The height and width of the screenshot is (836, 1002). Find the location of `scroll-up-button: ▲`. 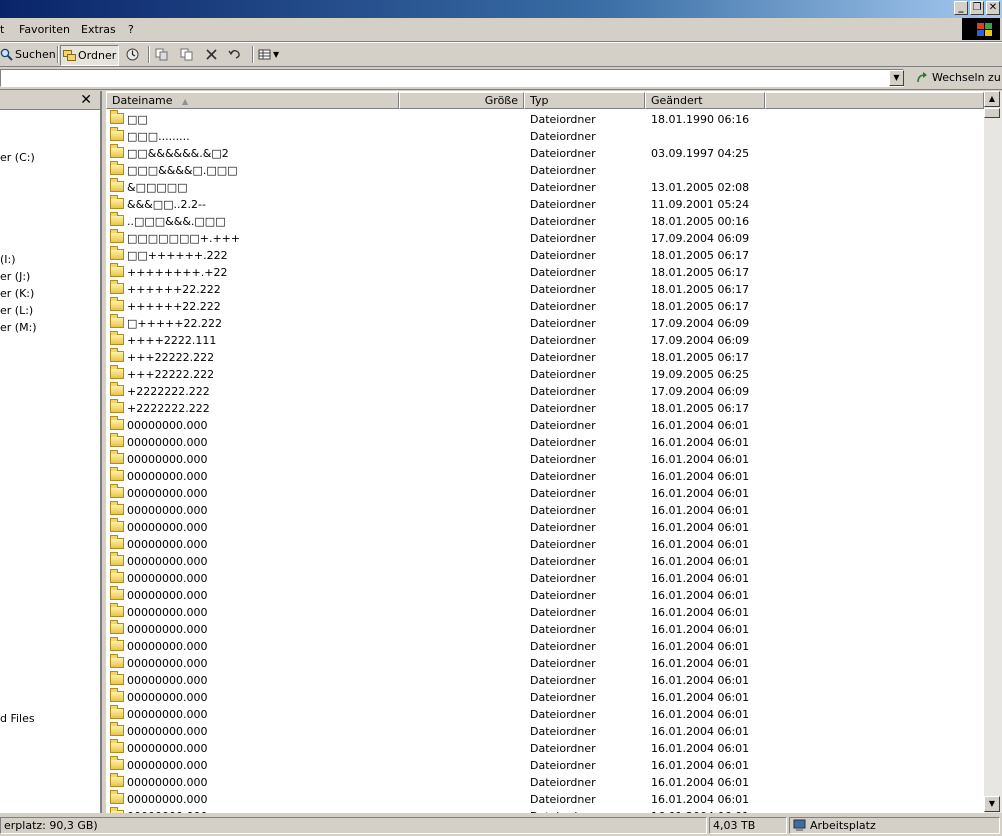

scroll-up-button: ▲ is located at coordinates (992, 99).